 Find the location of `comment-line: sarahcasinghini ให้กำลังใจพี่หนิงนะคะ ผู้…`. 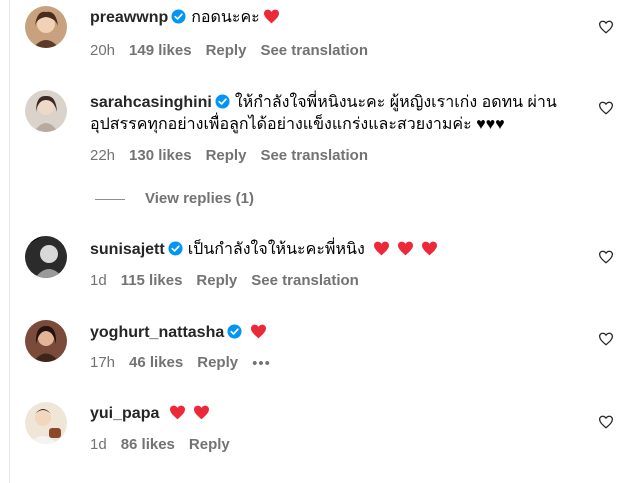

comment-line: sarahcasinghini ให้กำลังใจพี่หนิงนะคะ ผู้… is located at coordinates (323, 103).